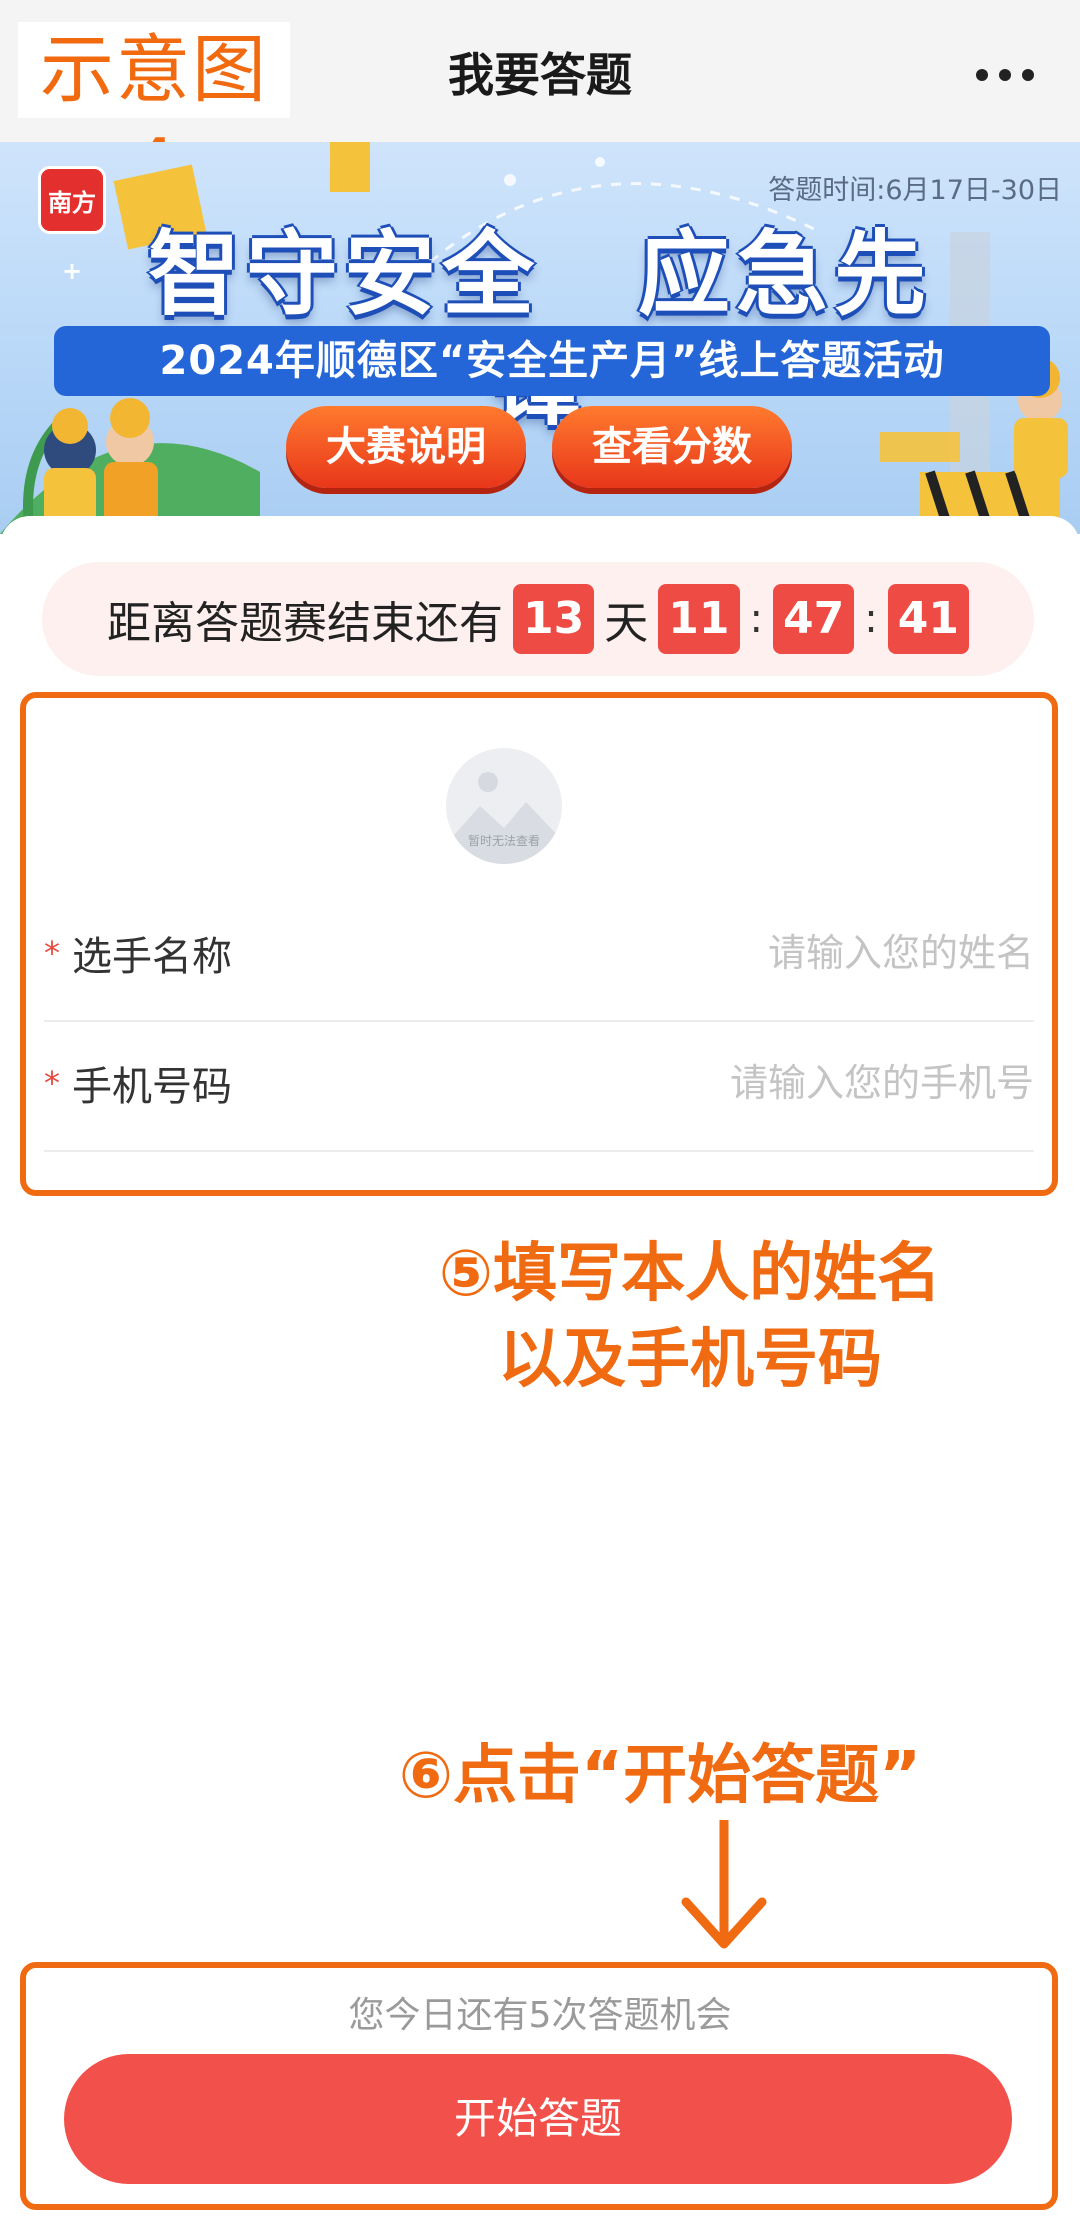  Describe the element at coordinates (305, 623) in the screenshot. I see `countdown-label: 距离答题赛结束还有` at that location.